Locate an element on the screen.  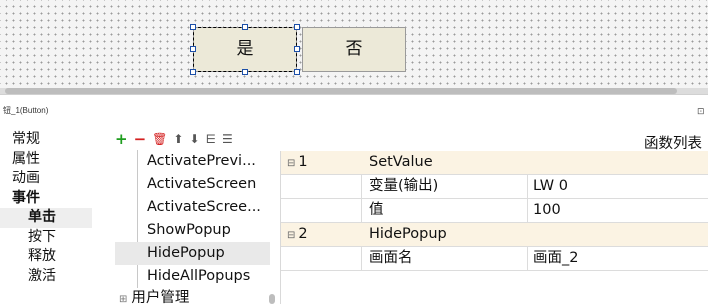
category-item: 事件 is located at coordinates (46, 199).